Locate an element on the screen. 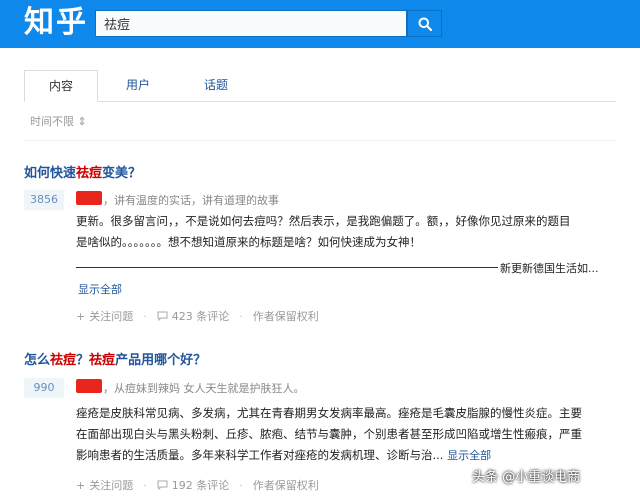 Image resolution: width=640 pixels, height=499 pixels. comments-link: 423 条评论 is located at coordinates (201, 316).